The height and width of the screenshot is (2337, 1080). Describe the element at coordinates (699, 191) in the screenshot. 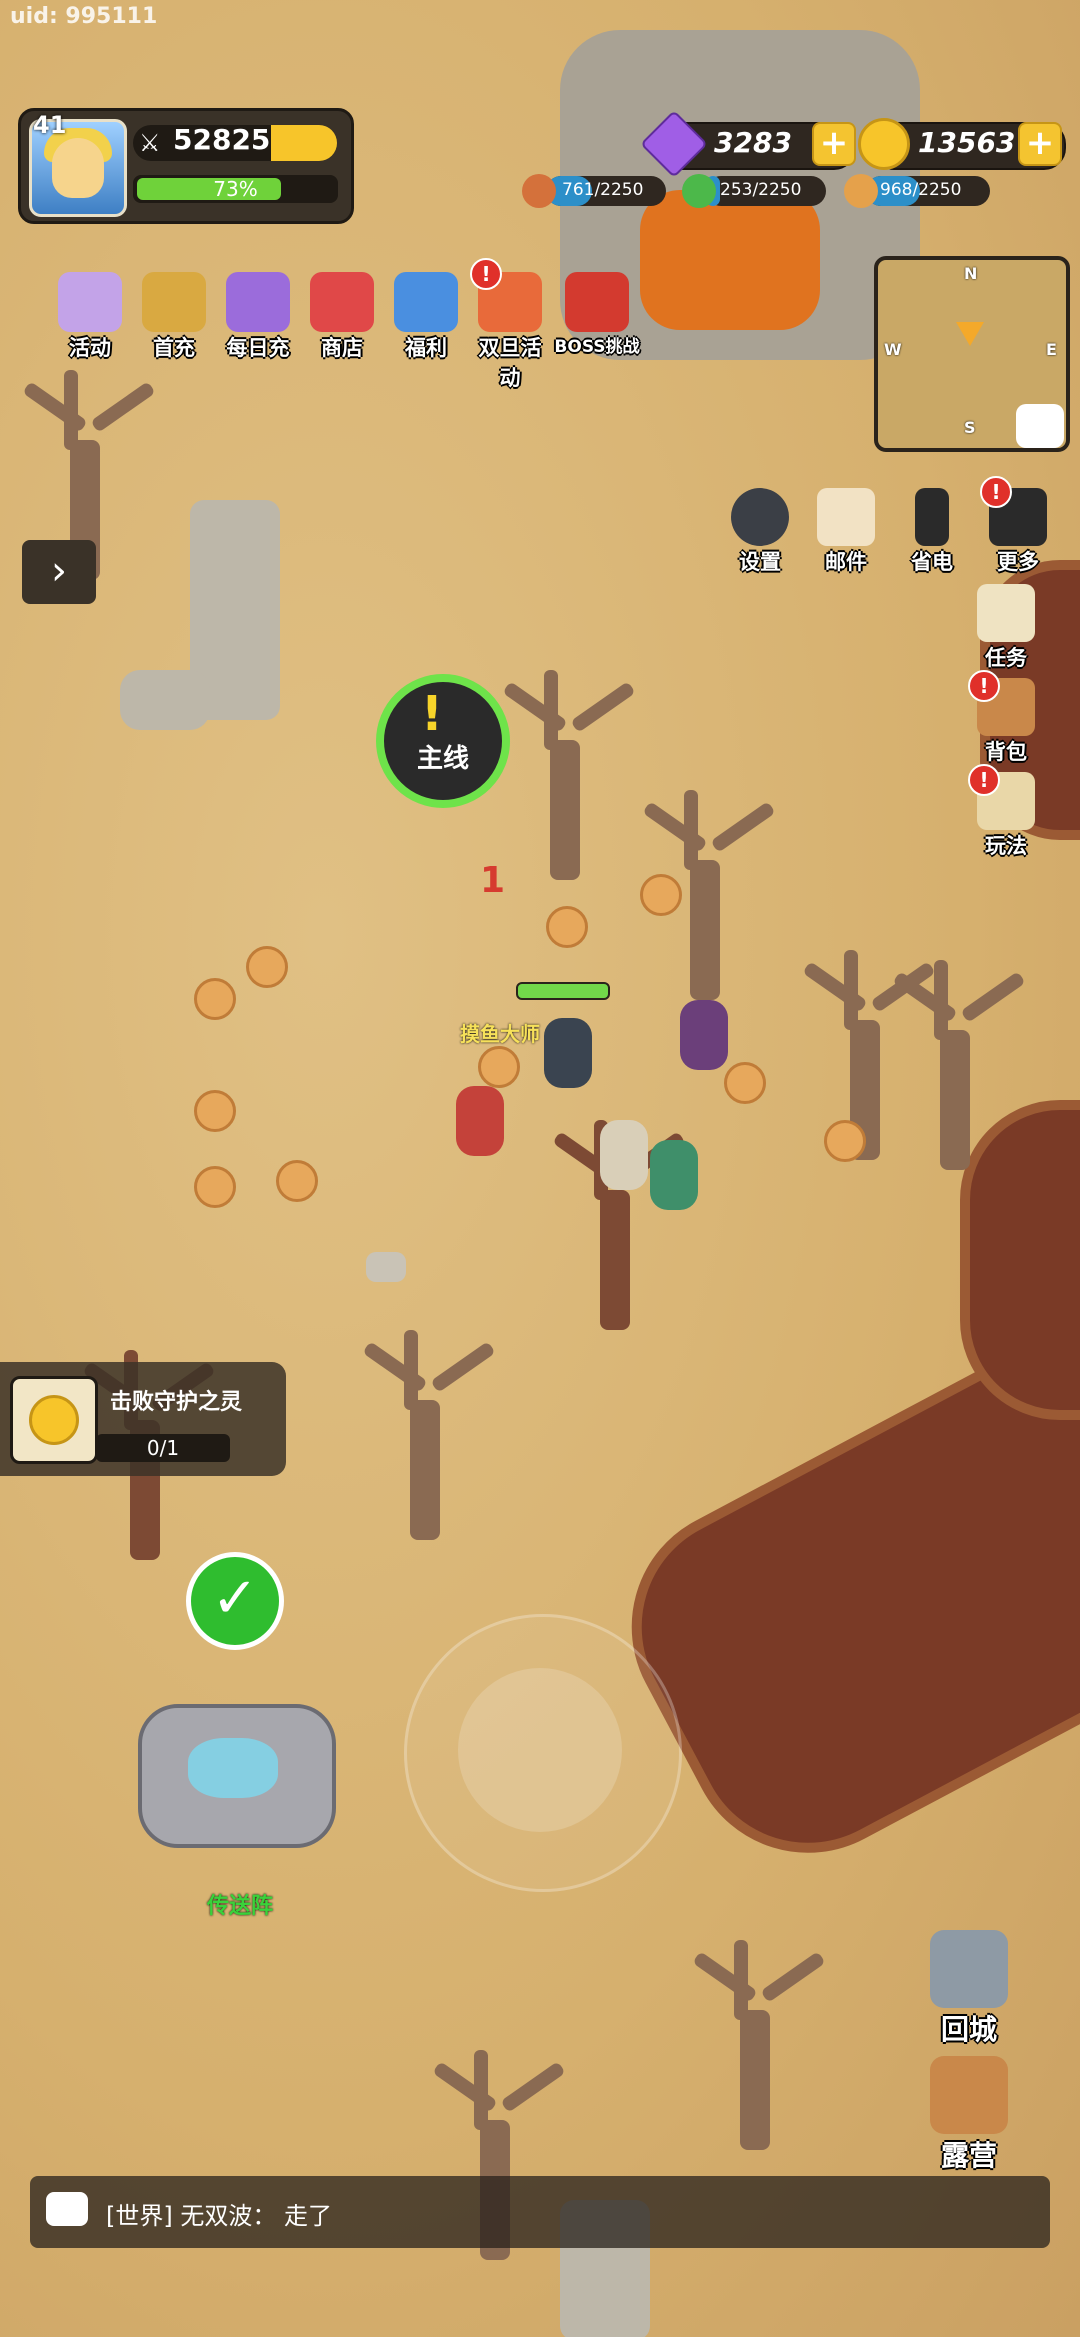

I see `herb-icon` at that location.